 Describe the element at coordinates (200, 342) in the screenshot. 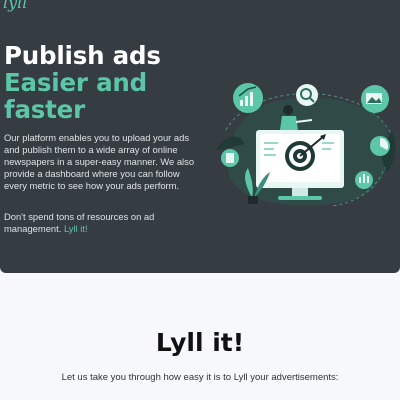

I see `section-title: Lyll it!` at that location.